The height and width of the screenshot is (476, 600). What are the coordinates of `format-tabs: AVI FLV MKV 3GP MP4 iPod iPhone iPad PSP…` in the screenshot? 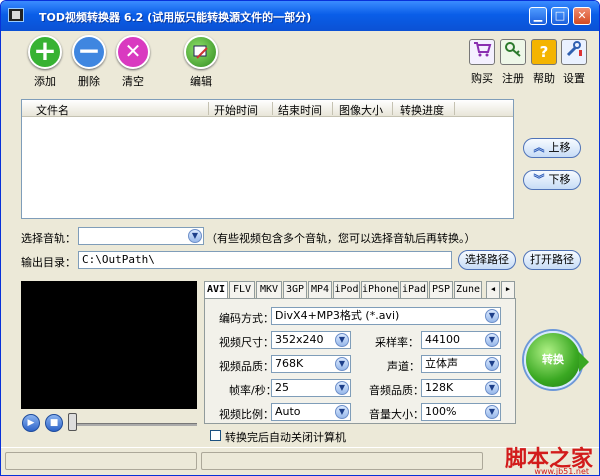 It's located at (360, 290).